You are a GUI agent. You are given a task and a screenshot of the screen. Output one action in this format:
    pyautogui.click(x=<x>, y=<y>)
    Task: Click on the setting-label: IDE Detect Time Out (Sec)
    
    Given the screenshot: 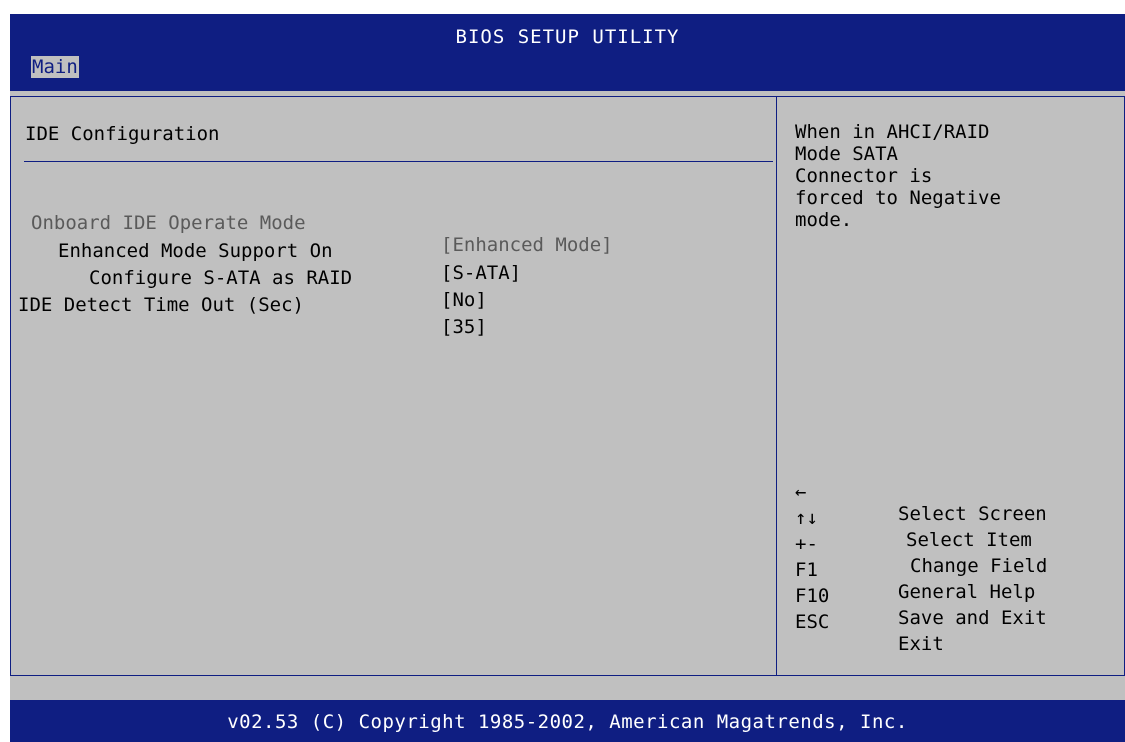 What is the action you would take?
    pyautogui.click(x=161, y=305)
    